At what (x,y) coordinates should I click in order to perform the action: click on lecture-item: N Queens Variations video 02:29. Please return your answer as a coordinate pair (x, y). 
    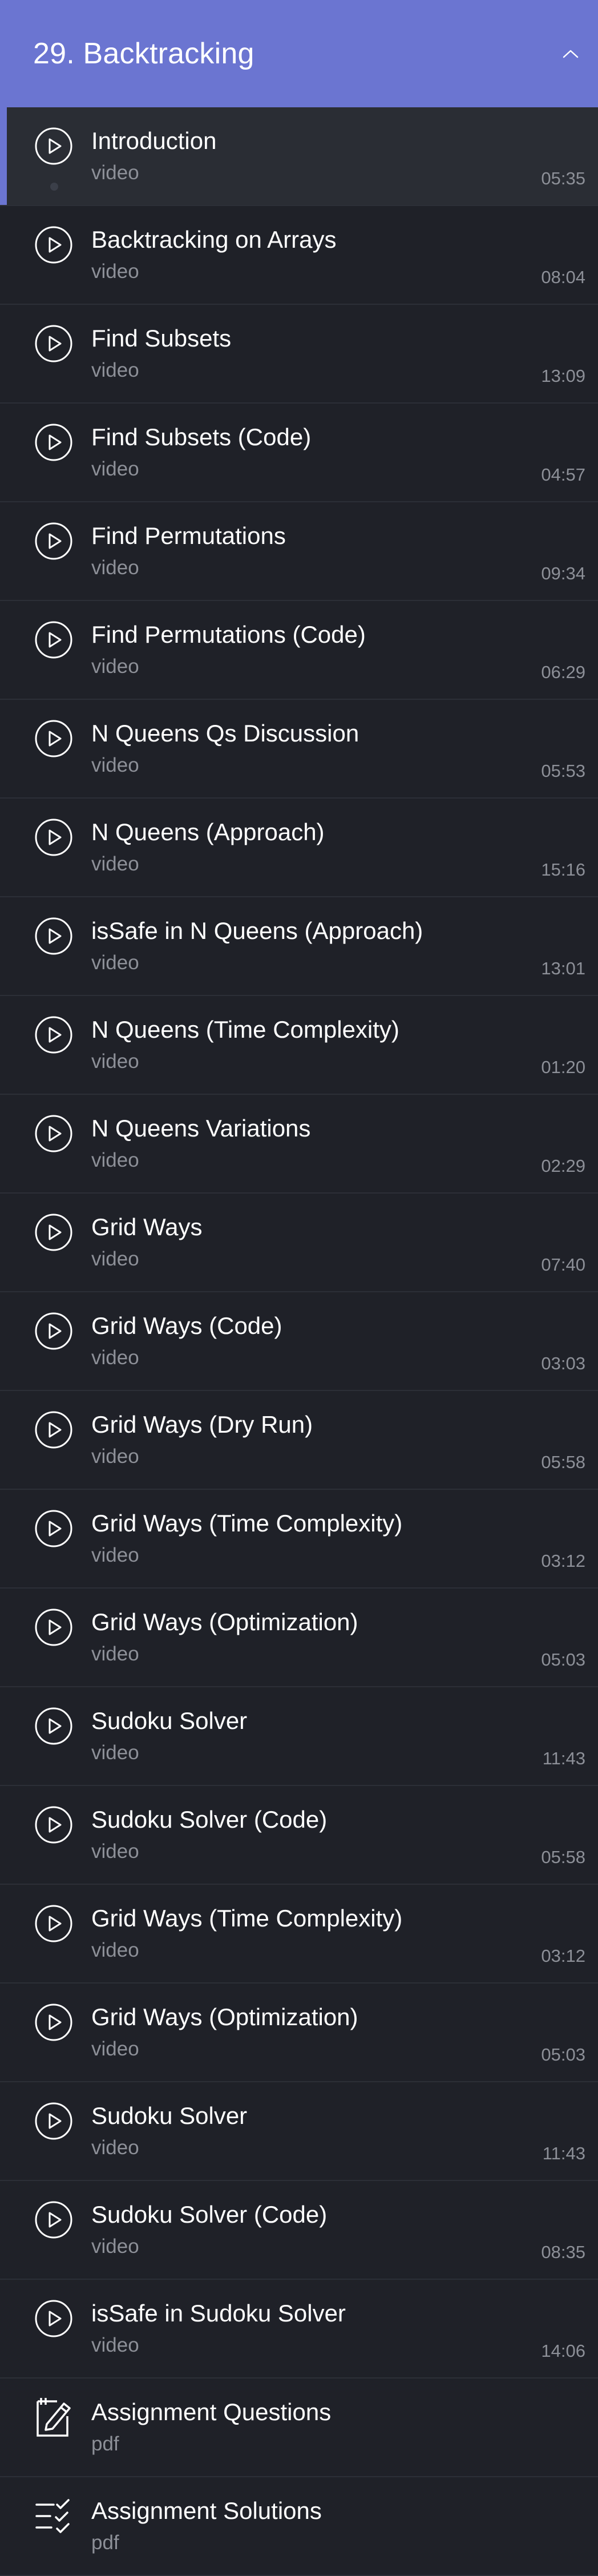
    Looking at the image, I should click on (299, 1145).